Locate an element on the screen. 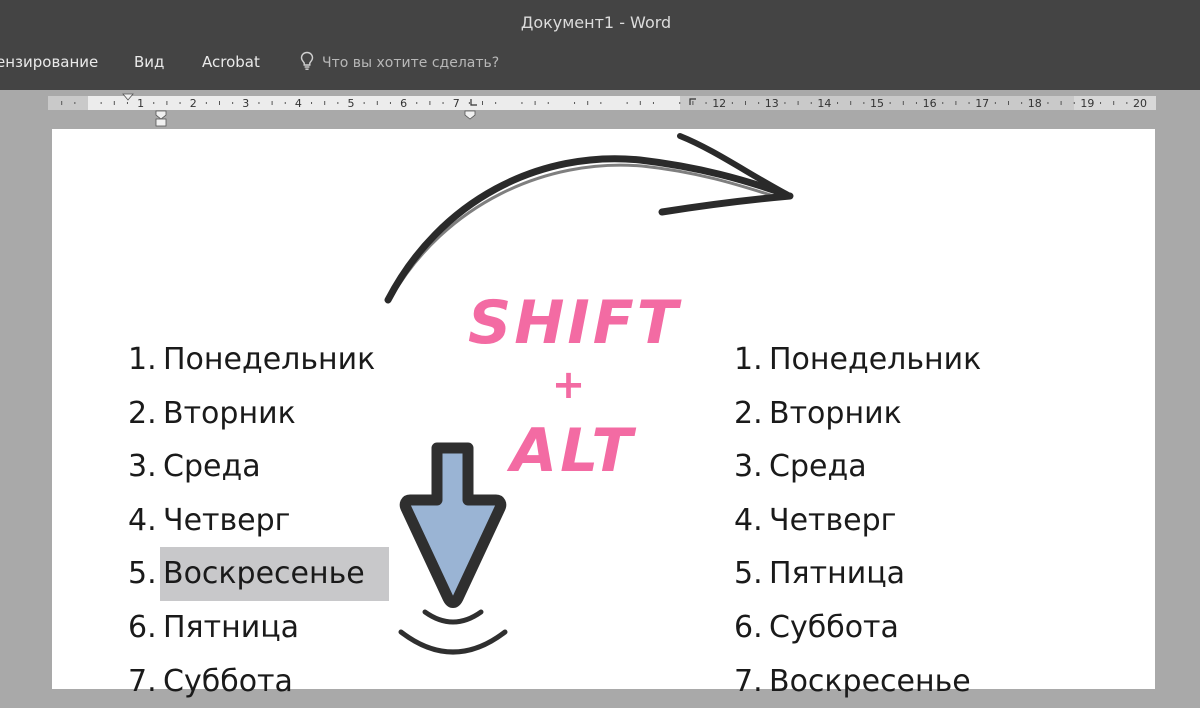  curved-arrow-icon is located at coordinates (589, 218).